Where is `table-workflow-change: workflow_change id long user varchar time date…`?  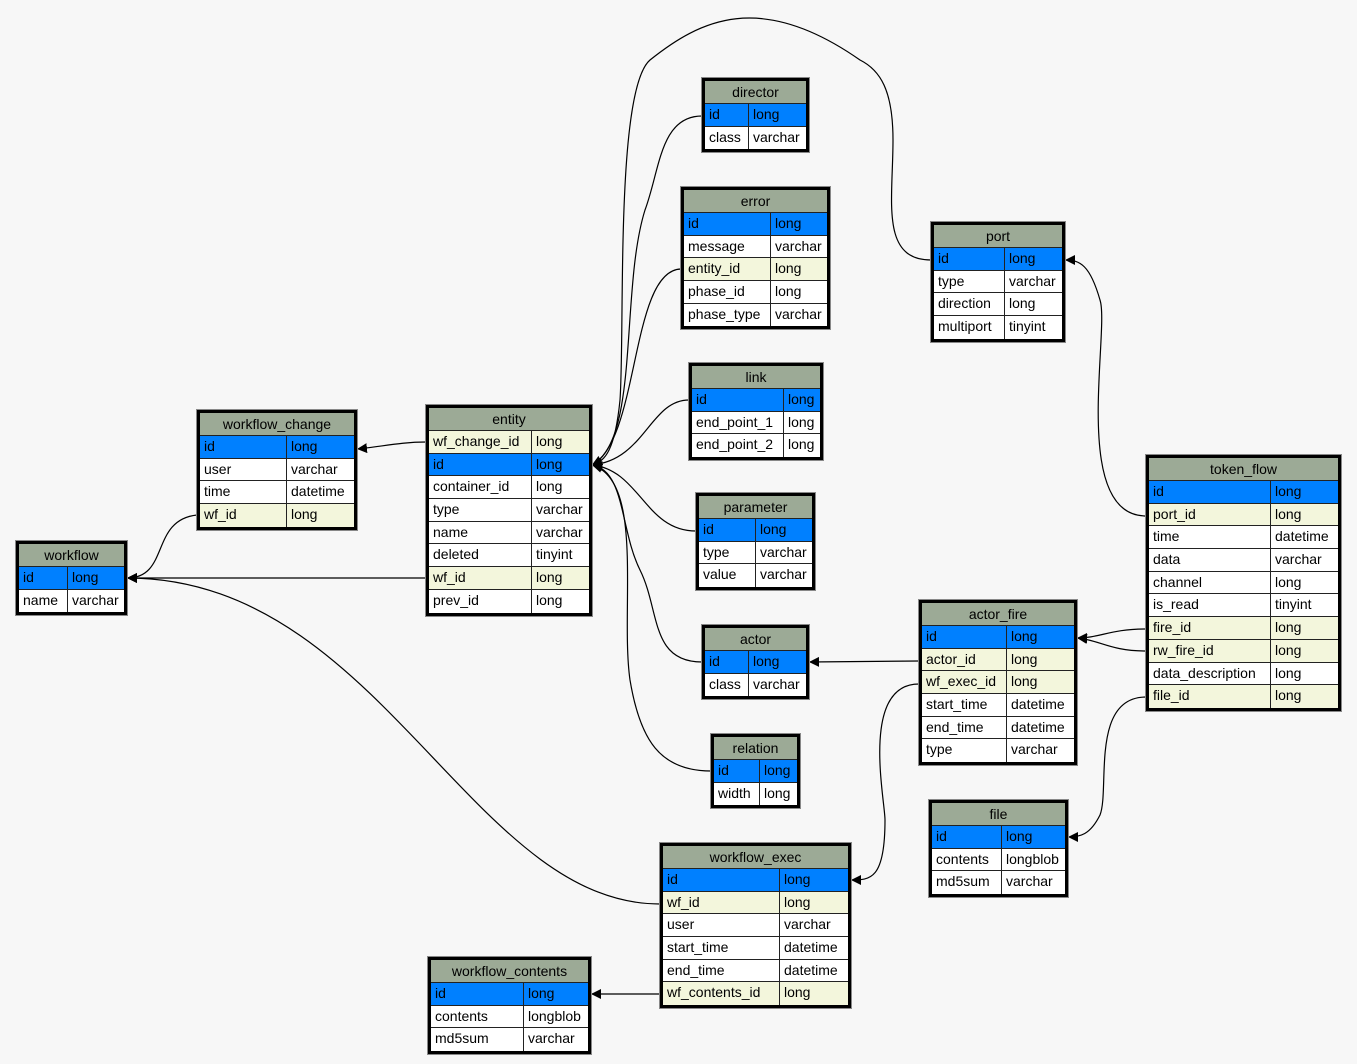
table-workflow-change: workflow_change id long user varchar time date… is located at coordinates (277, 470).